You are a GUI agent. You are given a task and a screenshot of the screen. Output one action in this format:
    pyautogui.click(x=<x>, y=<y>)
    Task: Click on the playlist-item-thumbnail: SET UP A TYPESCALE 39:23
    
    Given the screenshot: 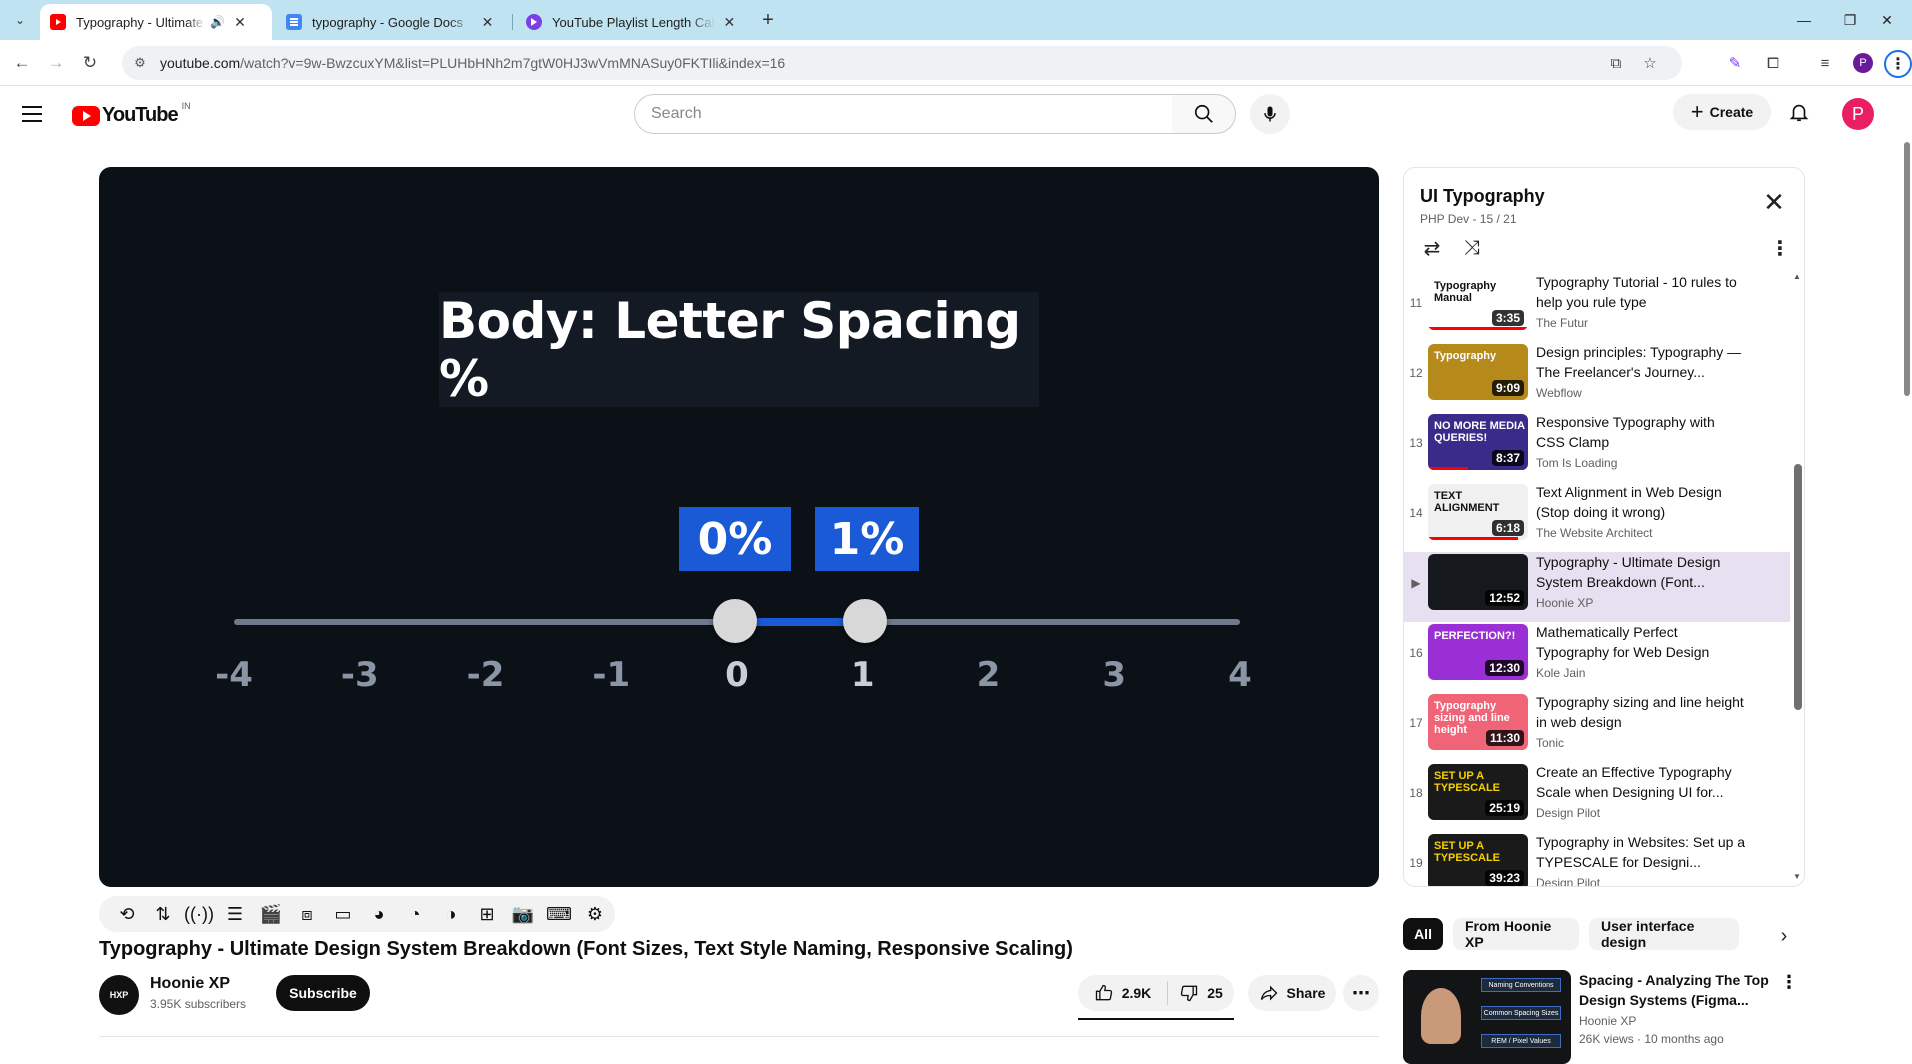 What is the action you would take?
    pyautogui.click(x=1478, y=860)
    